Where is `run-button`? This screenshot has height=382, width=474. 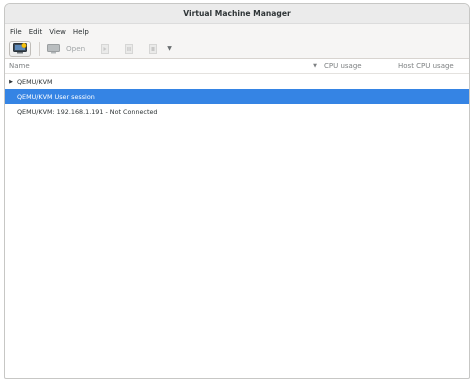
run-button is located at coordinates (105, 49).